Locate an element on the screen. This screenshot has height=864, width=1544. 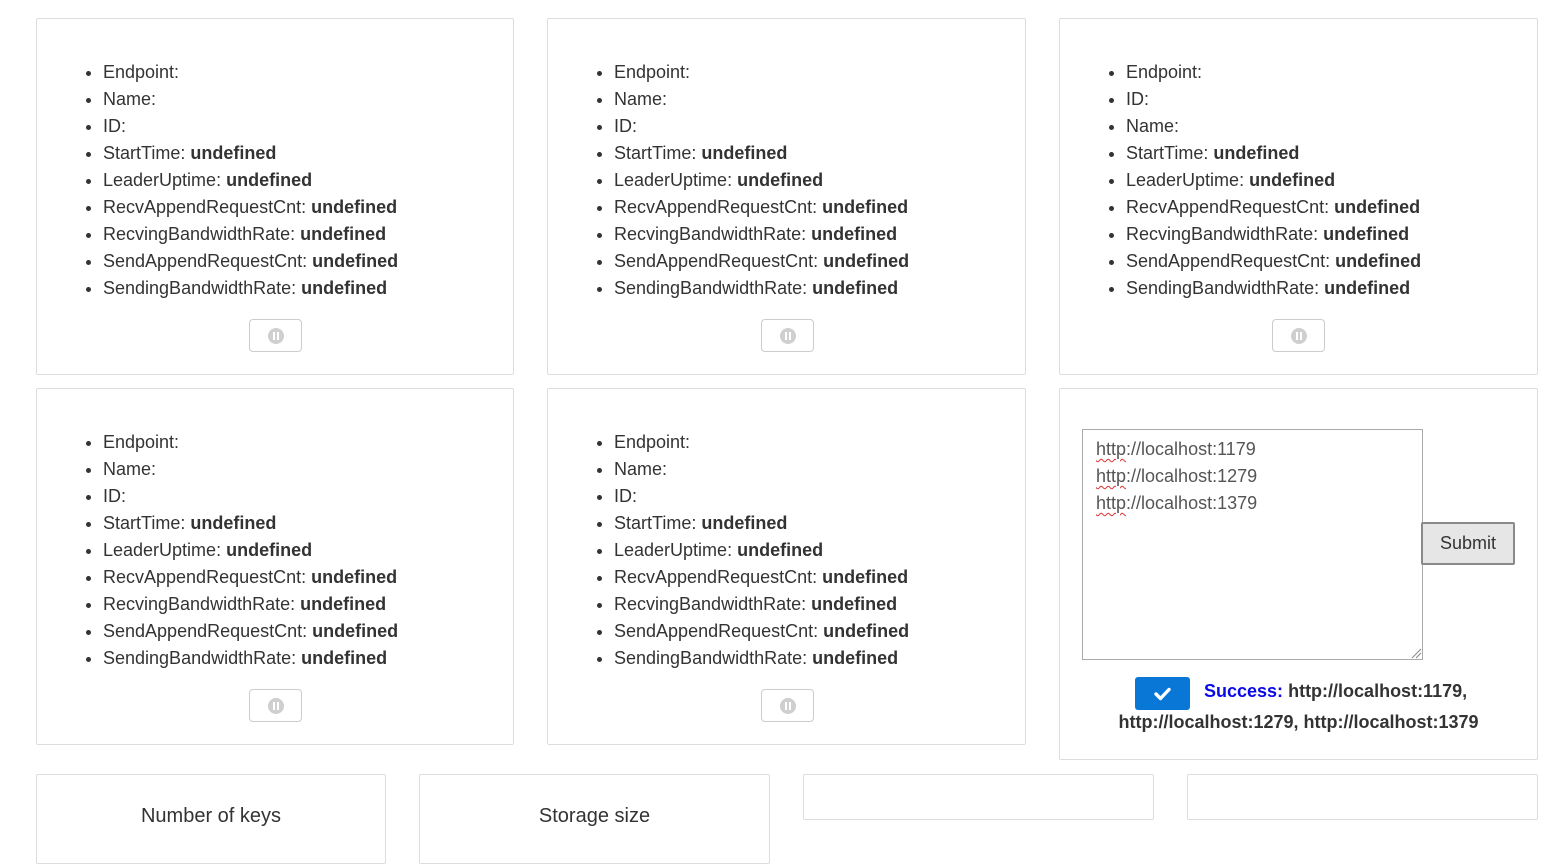
status-check-button is located at coordinates (1162, 693).